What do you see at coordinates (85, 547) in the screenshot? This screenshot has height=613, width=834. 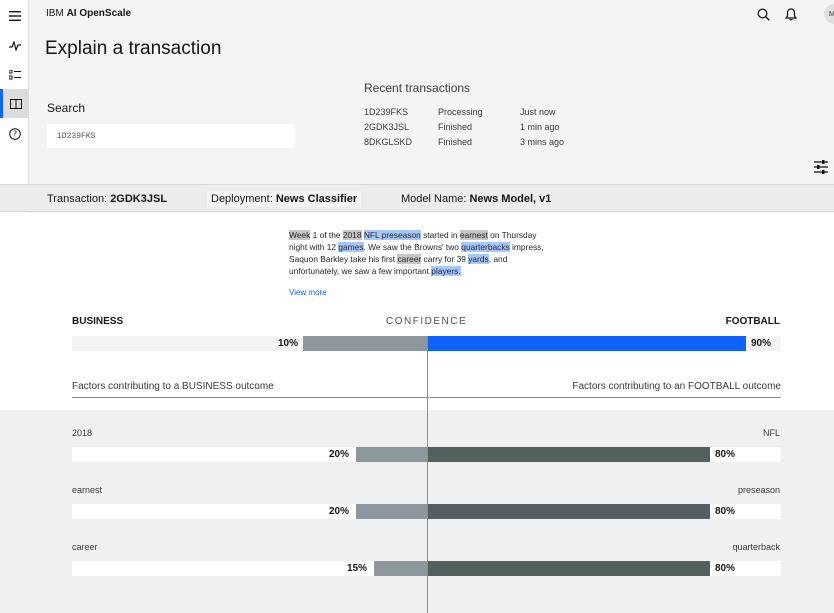 I see `business-factor-label: career` at bounding box center [85, 547].